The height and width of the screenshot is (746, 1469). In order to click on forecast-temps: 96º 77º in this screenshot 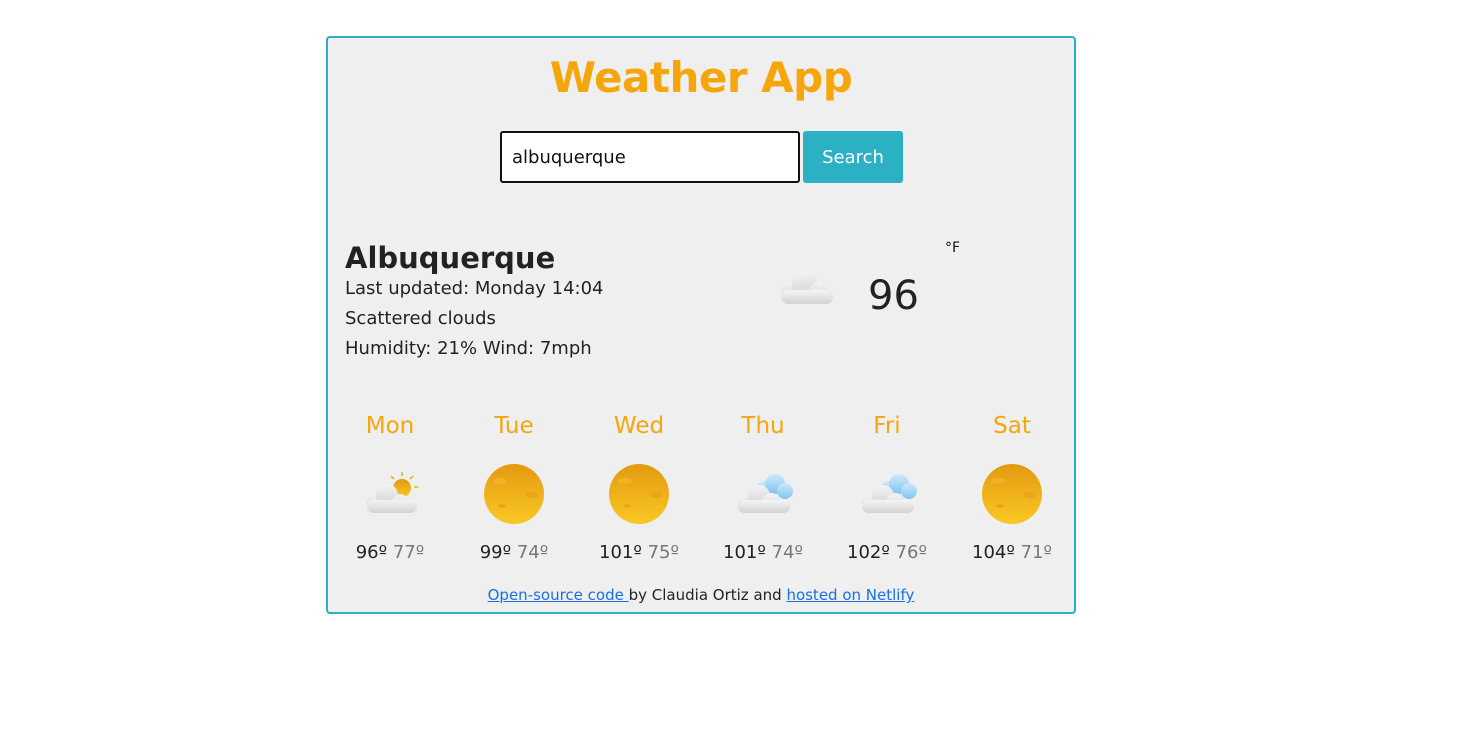, I will do `click(390, 553)`.